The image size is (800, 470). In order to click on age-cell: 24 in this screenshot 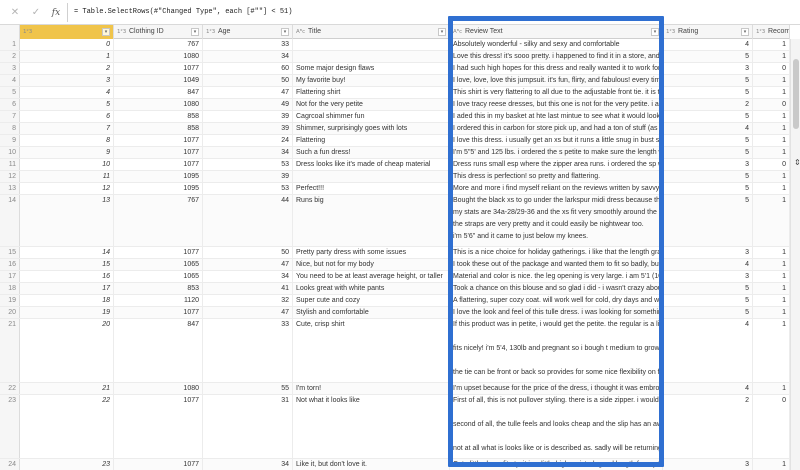, I will do `click(248, 140)`.